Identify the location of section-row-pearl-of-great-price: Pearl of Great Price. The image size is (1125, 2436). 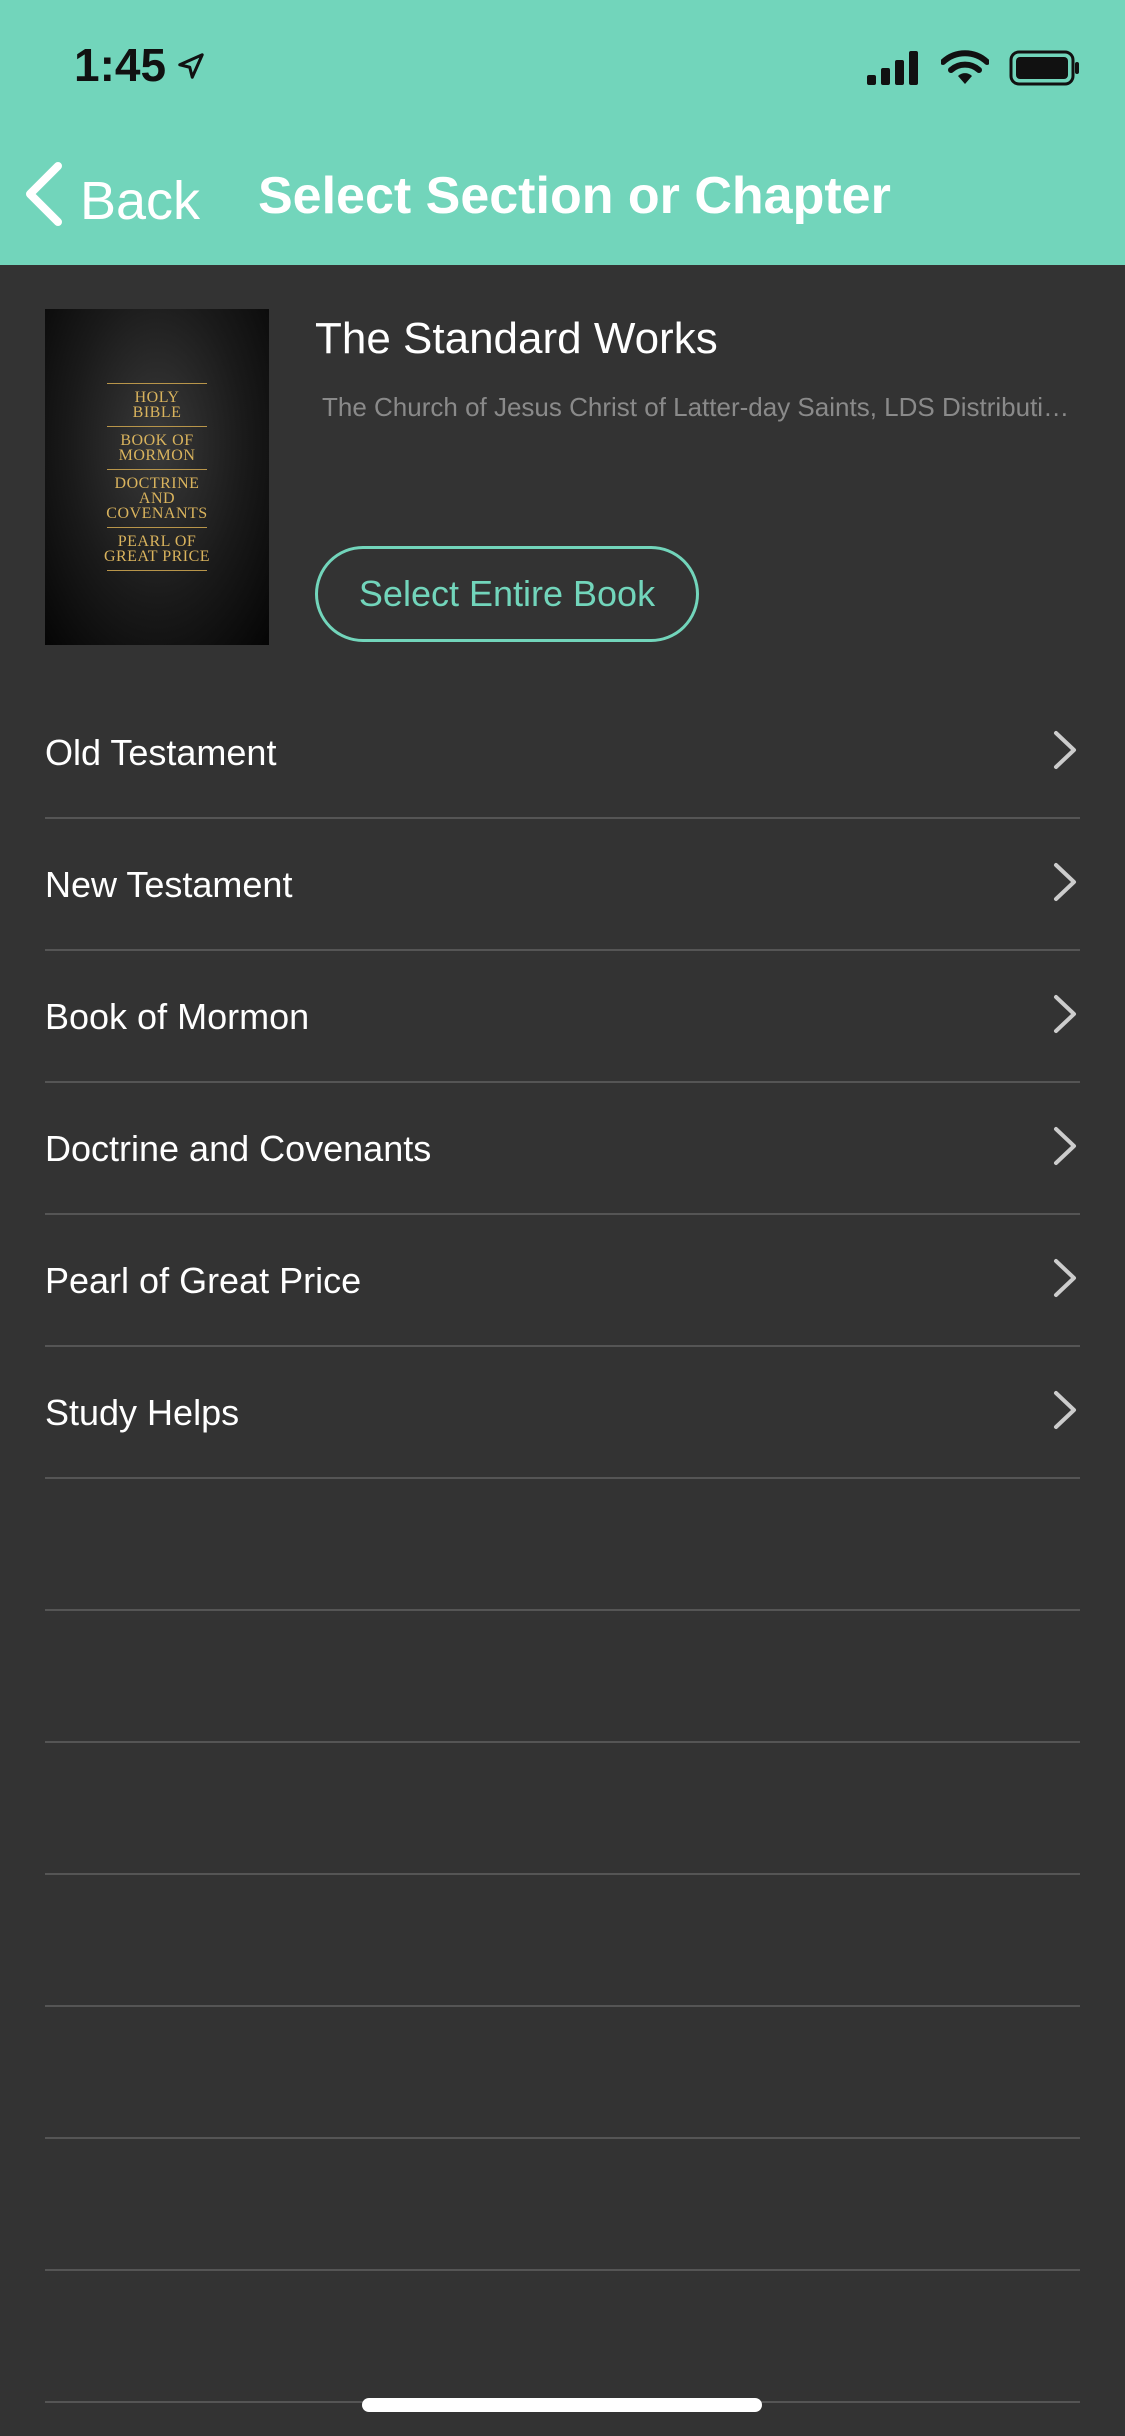
(562, 1281).